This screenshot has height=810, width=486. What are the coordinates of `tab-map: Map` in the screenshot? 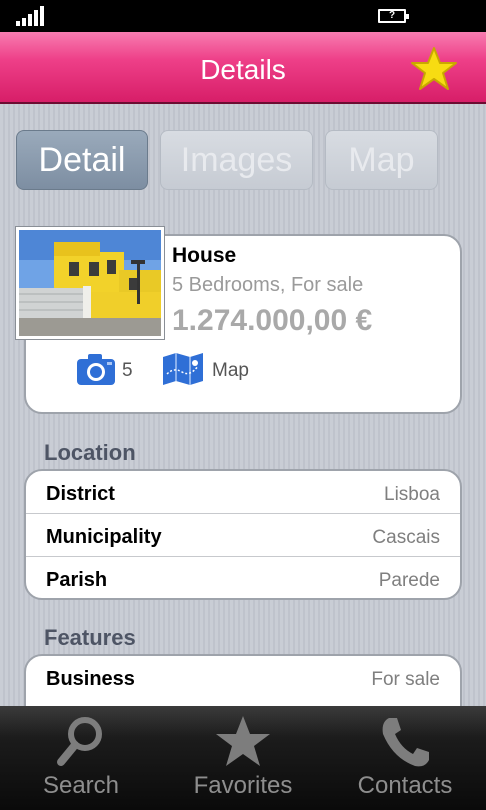 It's located at (381, 160).